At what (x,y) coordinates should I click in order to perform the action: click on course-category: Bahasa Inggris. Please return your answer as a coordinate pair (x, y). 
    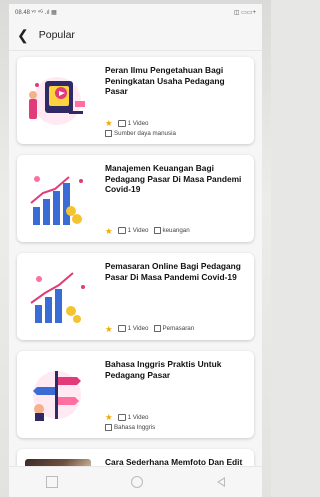
    Looking at the image, I should click on (135, 427).